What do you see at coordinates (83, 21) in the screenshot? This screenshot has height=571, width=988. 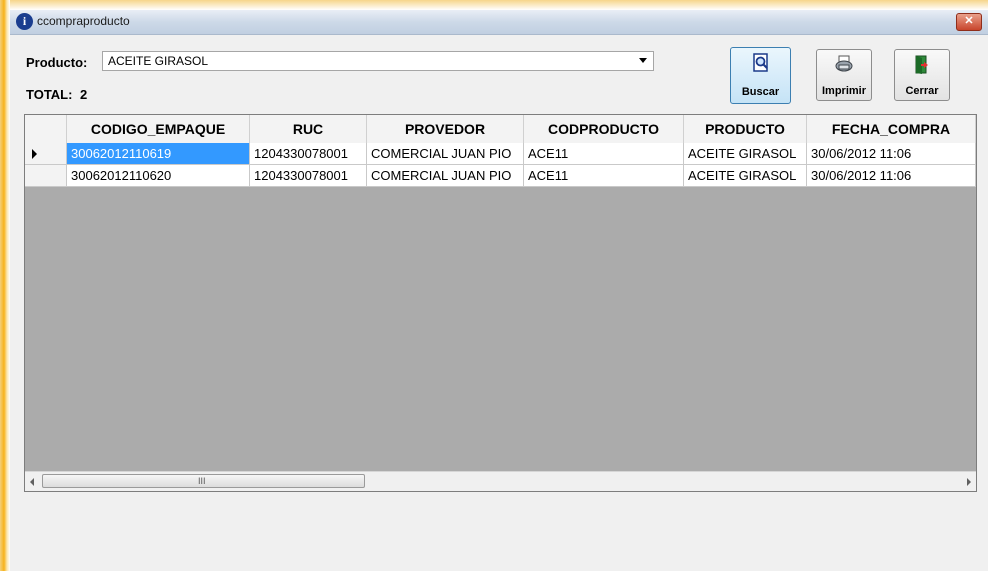 I see `window-title: ccompraproducto` at bounding box center [83, 21].